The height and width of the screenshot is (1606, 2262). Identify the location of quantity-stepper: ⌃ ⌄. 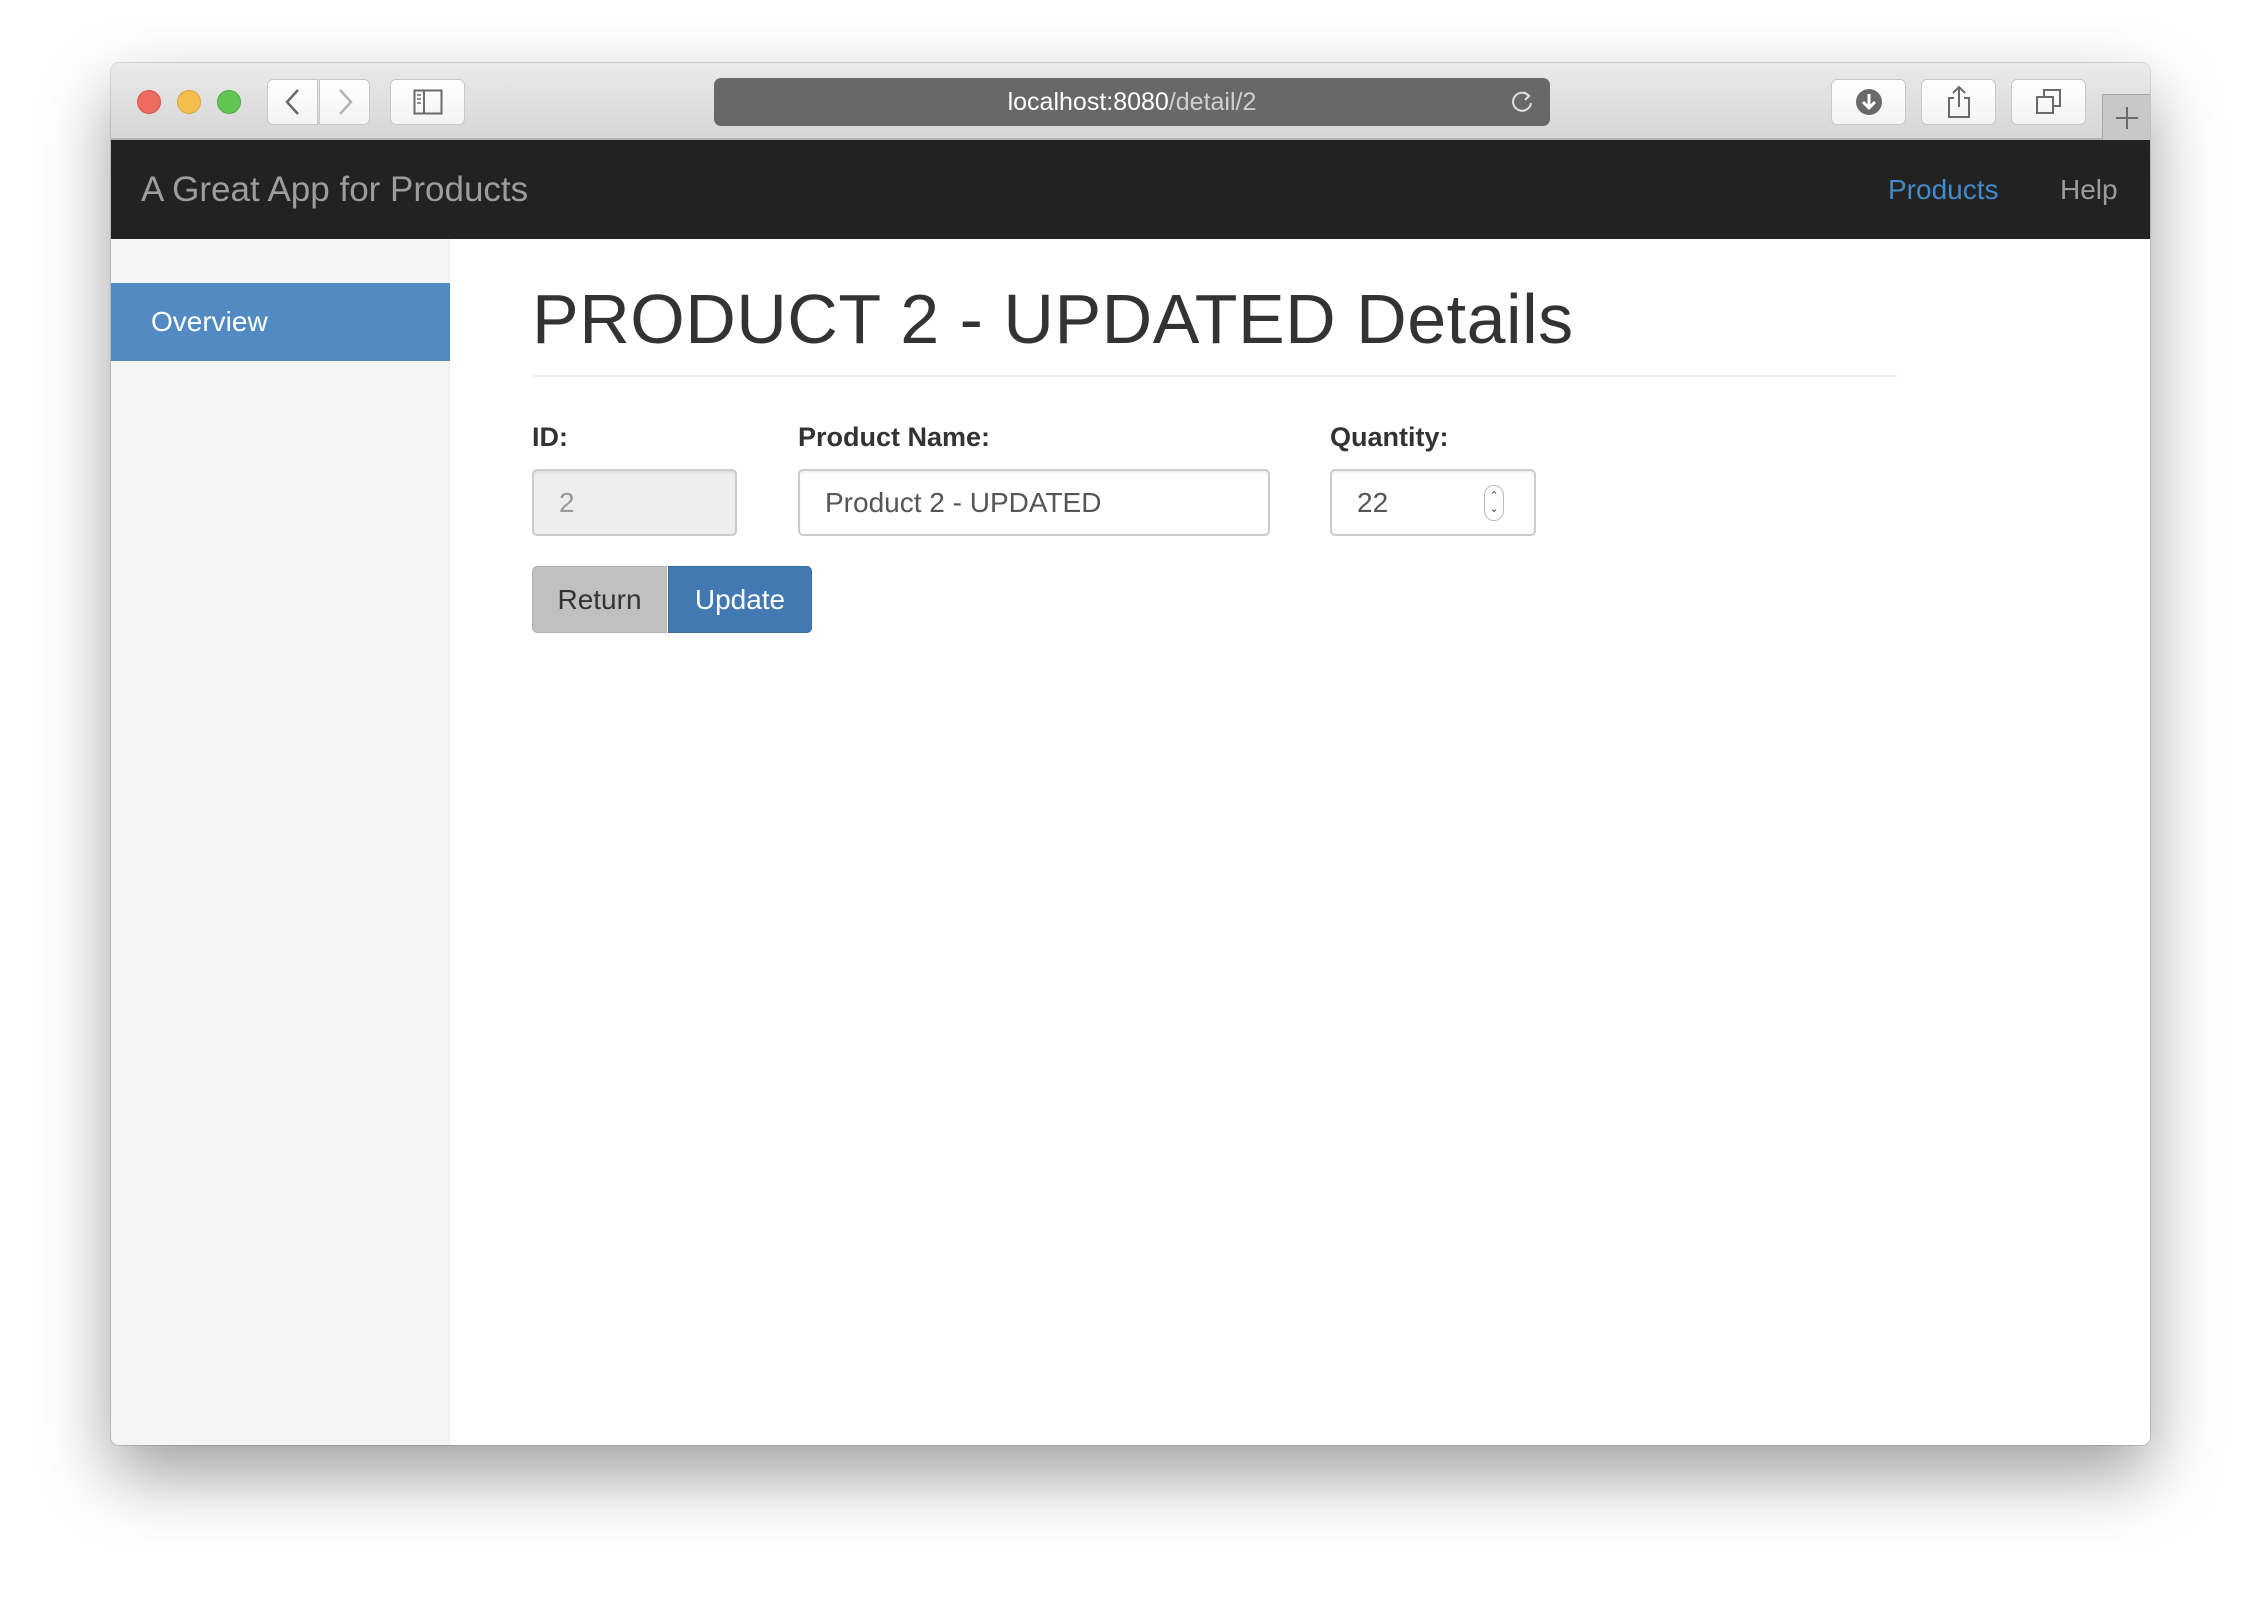
(1494, 503).